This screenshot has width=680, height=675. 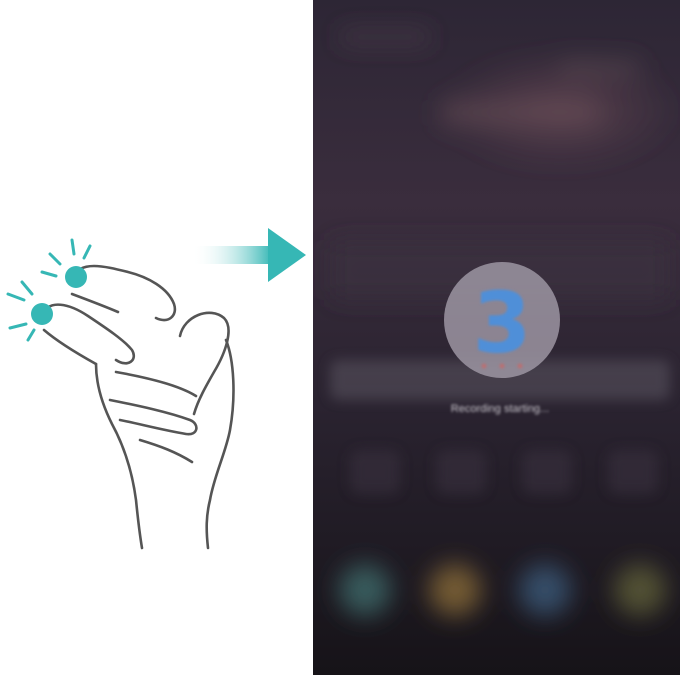 I want to click on tap-dot-upper, so click(x=76, y=277).